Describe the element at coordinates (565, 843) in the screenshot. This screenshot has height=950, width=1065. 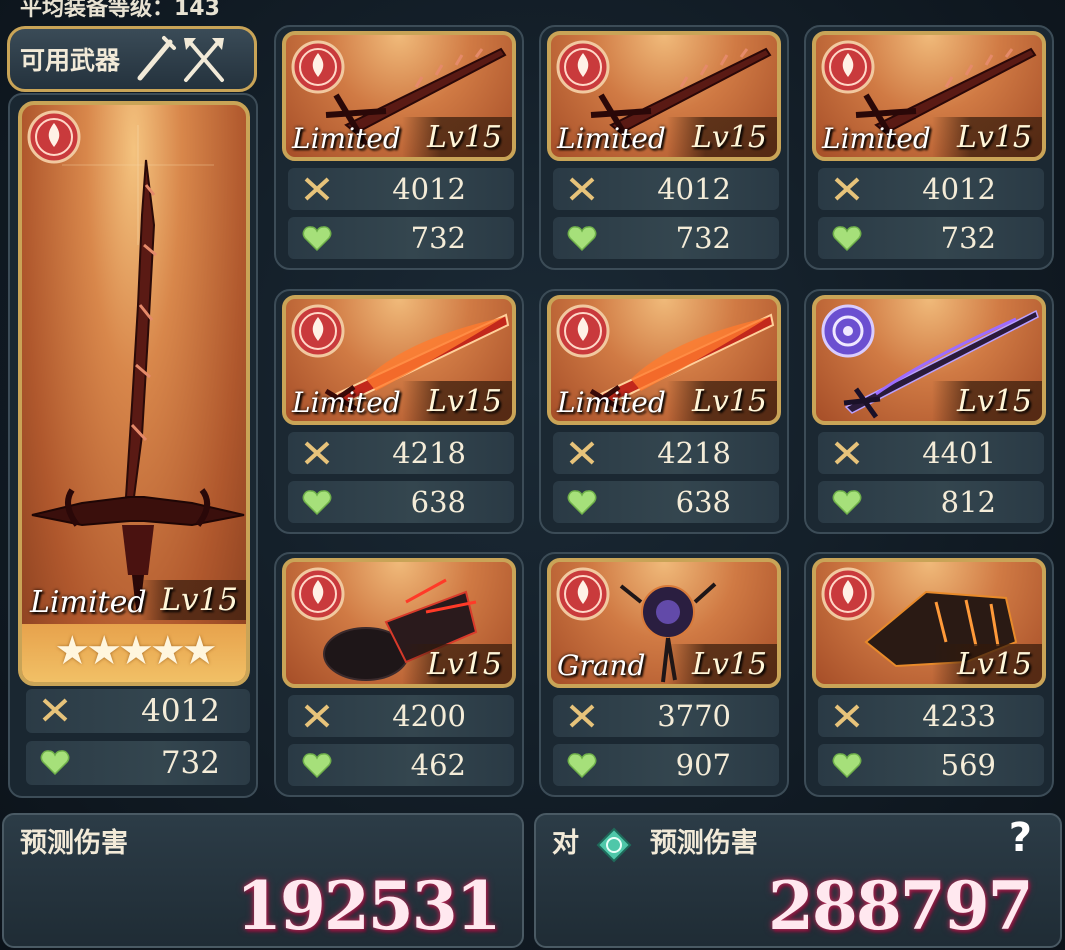
I see `versus-prefix: 对` at that location.